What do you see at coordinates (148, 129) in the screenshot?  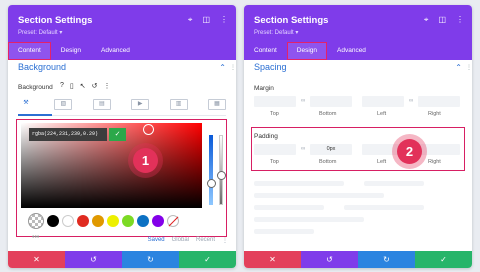 I see `color-handle` at bounding box center [148, 129].